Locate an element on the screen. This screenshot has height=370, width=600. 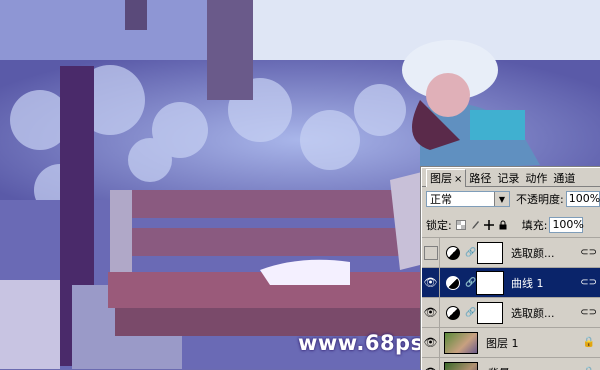
layer-name: 背景 is located at coordinates (497, 367).